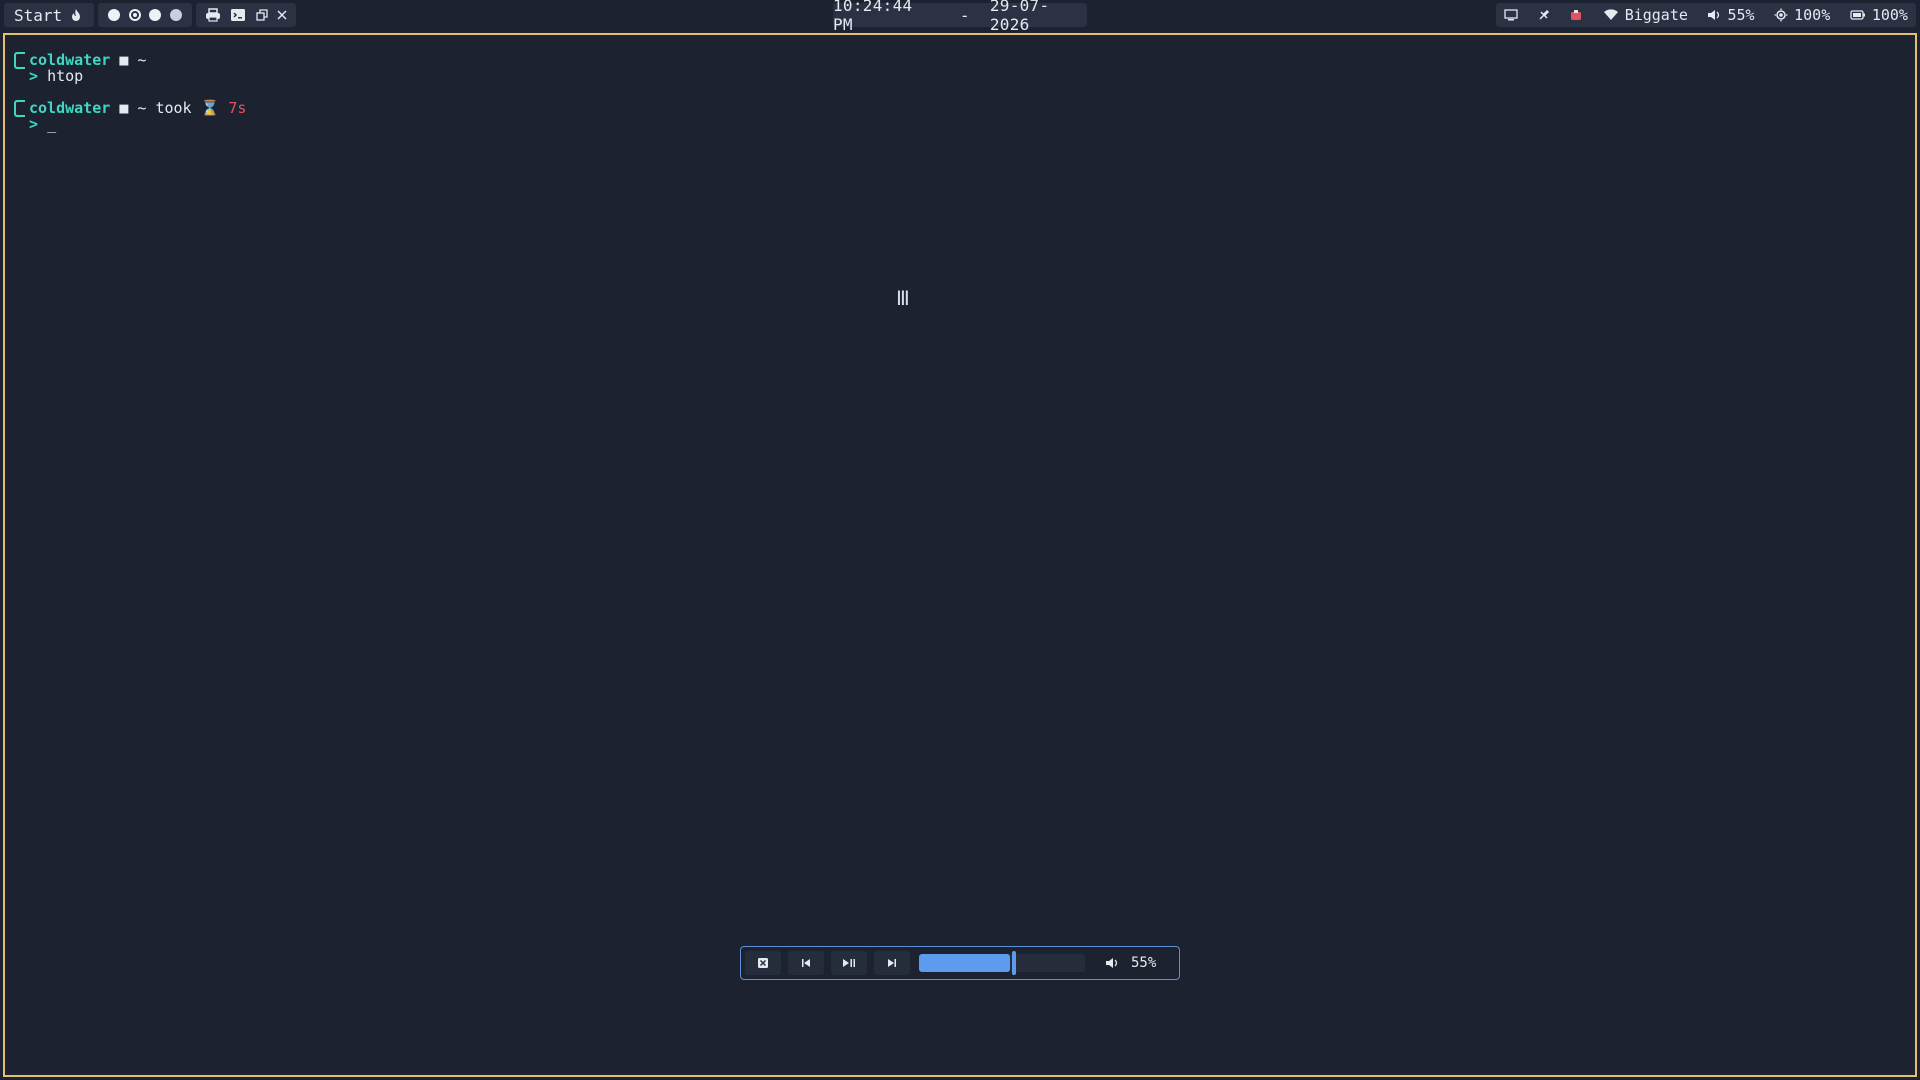 This screenshot has width=1920, height=1080. Describe the element at coordinates (114, 15) in the screenshot. I see `workspace-1-icon` at that location.